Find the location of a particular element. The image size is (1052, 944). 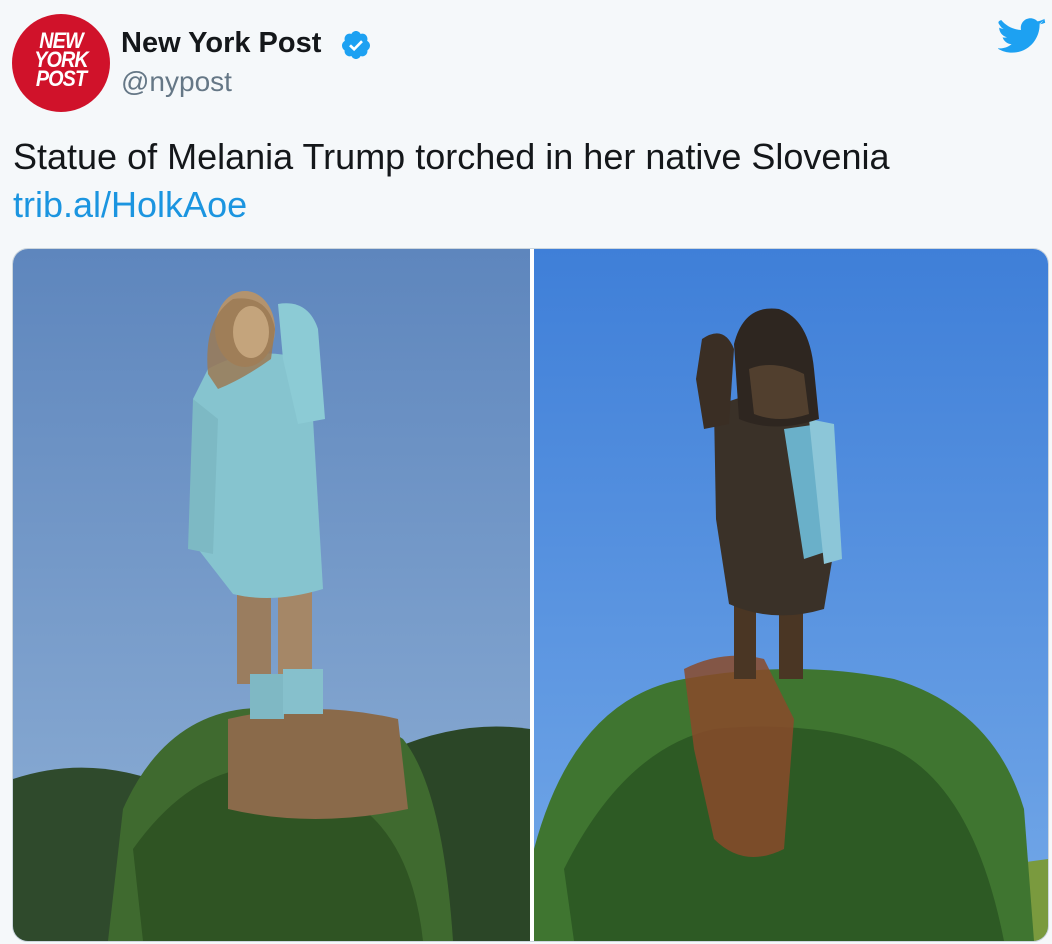

account-handle: @nypost is located at coordinates (176, 82).